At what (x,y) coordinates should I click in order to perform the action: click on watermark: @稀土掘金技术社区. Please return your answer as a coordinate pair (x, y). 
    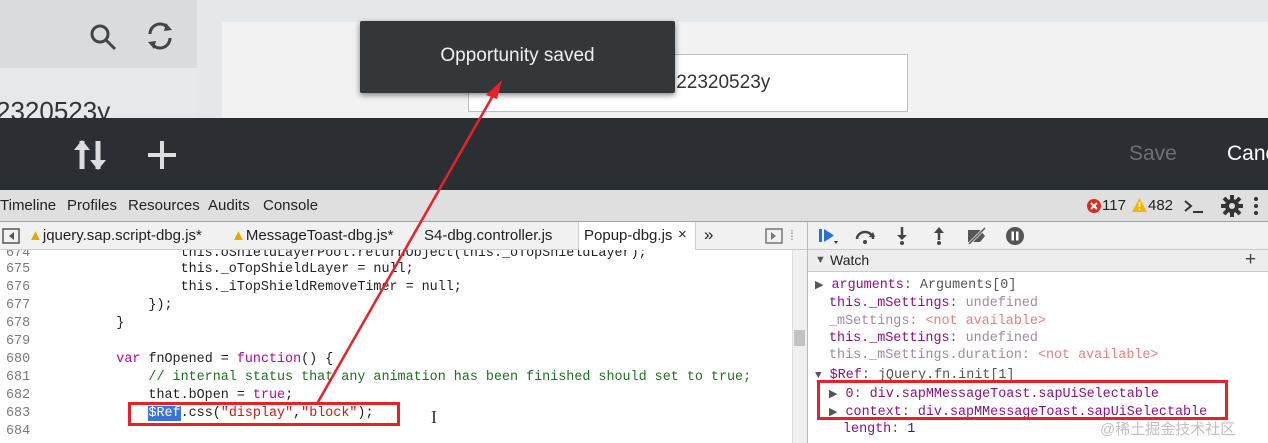
    Looking at the image, I should click on (1168, 429).